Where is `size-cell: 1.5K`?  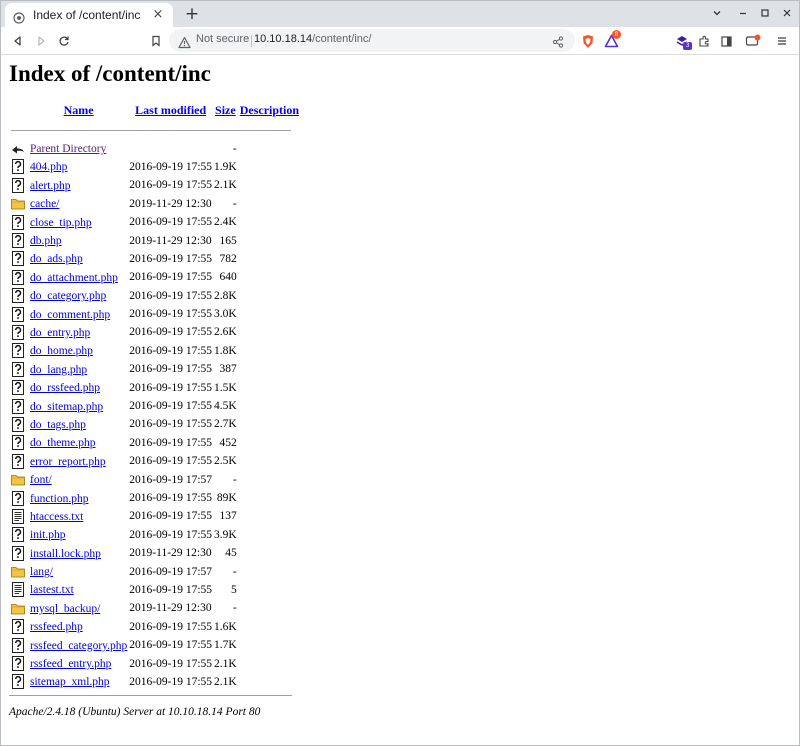 size-cell: 1.5K is located at coordinates (225, 387).